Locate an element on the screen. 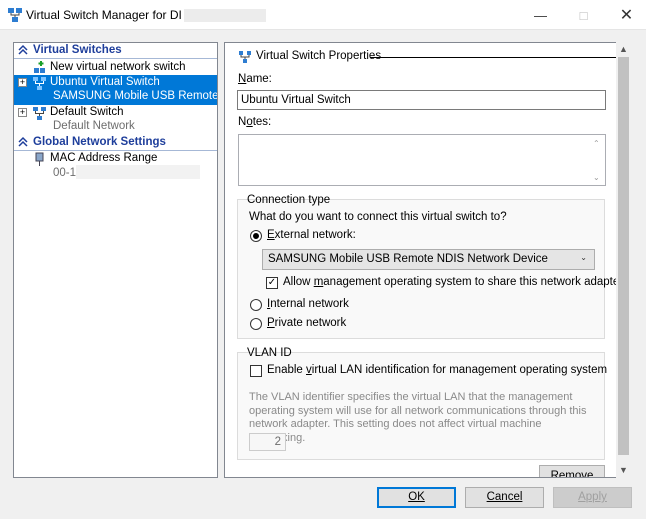  properties-title: Virtual Switch Properties is located at coordinates (319, 56).